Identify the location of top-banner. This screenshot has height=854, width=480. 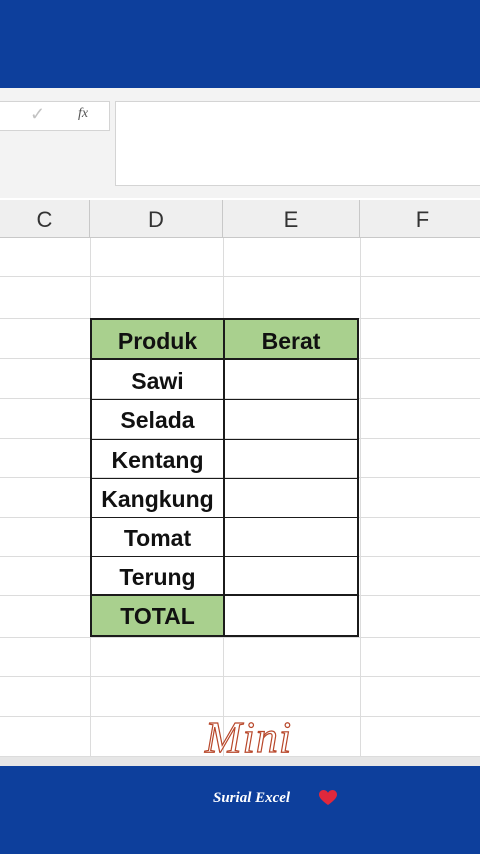
(240, 44).